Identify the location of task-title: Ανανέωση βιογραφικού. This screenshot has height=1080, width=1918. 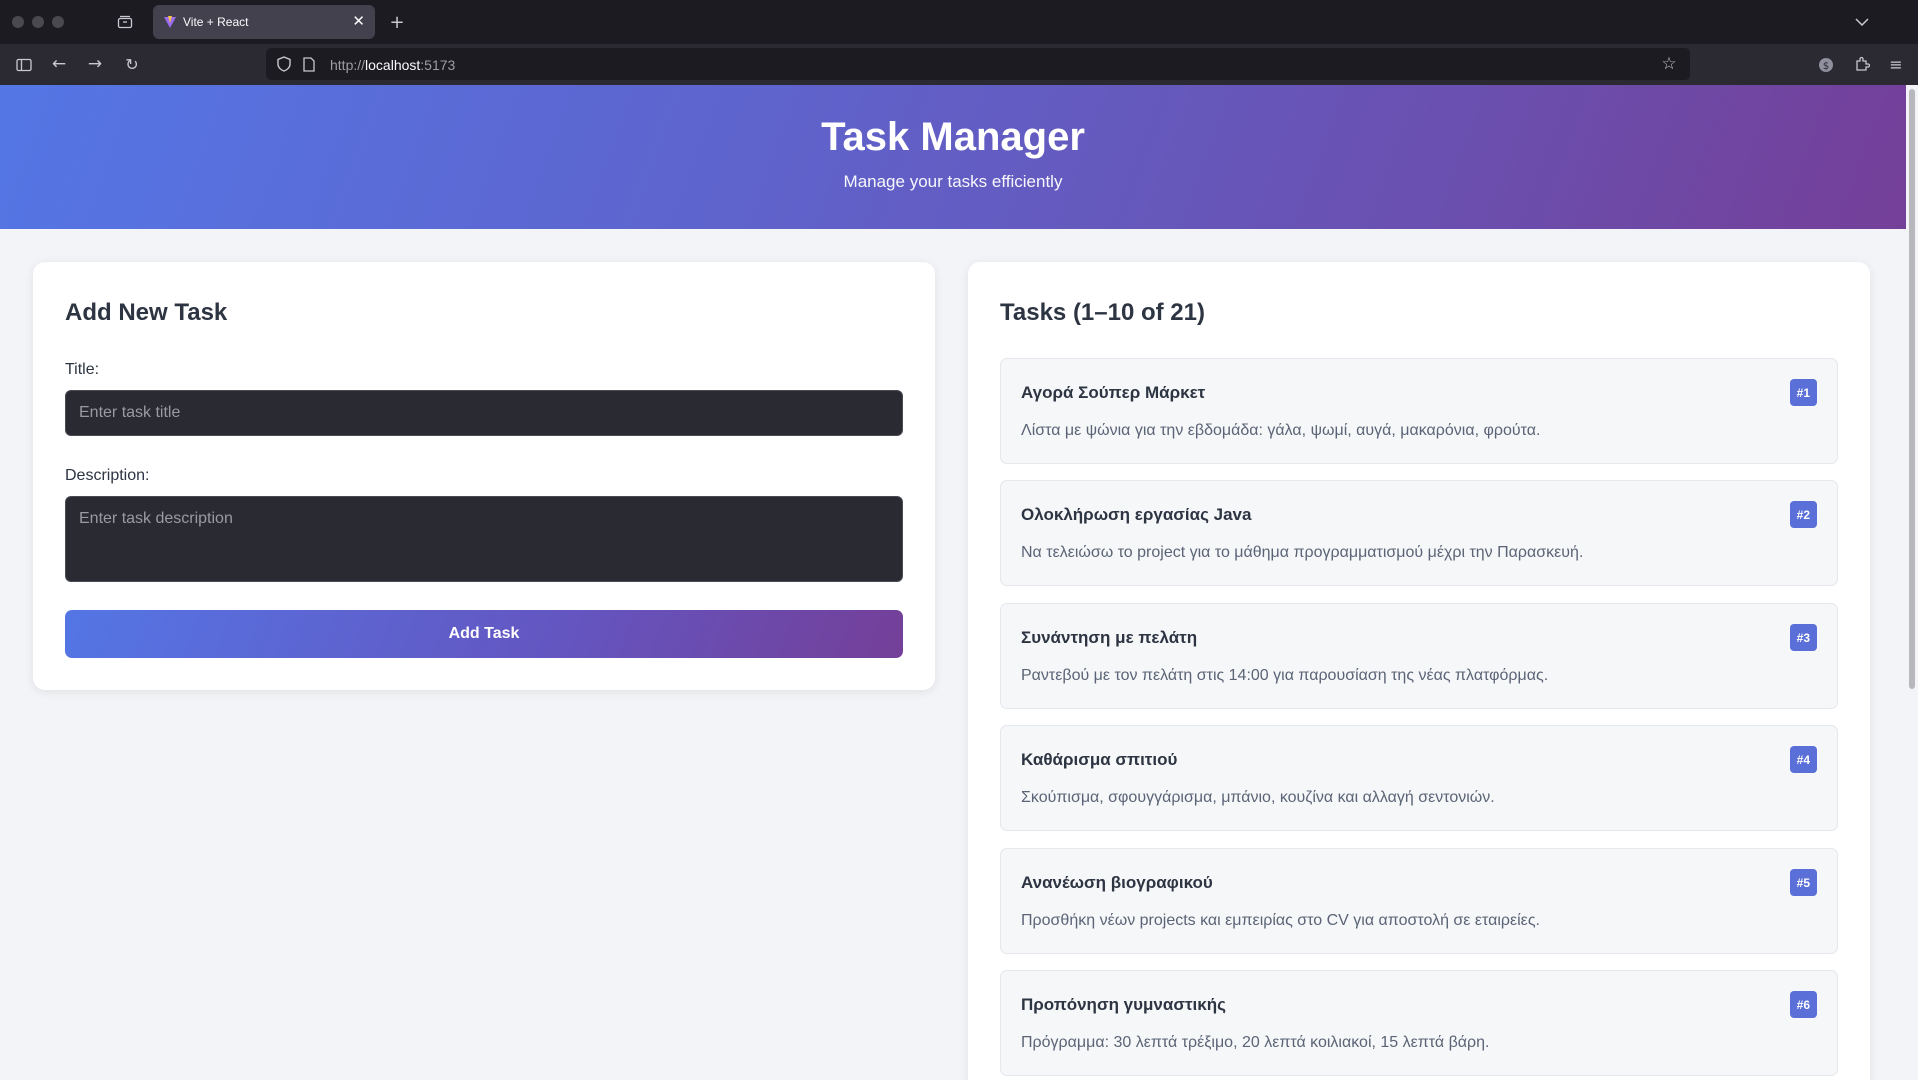
(1117, 882).